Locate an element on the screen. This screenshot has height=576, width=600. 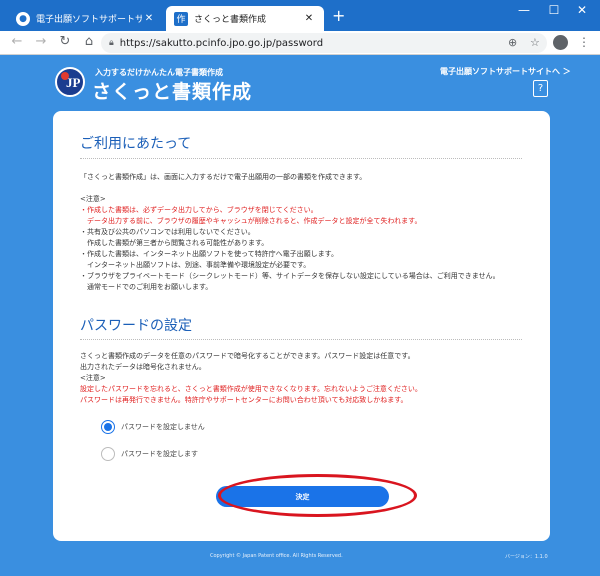
jpo-logo-icon: JP is located at coordinates (70, 82).